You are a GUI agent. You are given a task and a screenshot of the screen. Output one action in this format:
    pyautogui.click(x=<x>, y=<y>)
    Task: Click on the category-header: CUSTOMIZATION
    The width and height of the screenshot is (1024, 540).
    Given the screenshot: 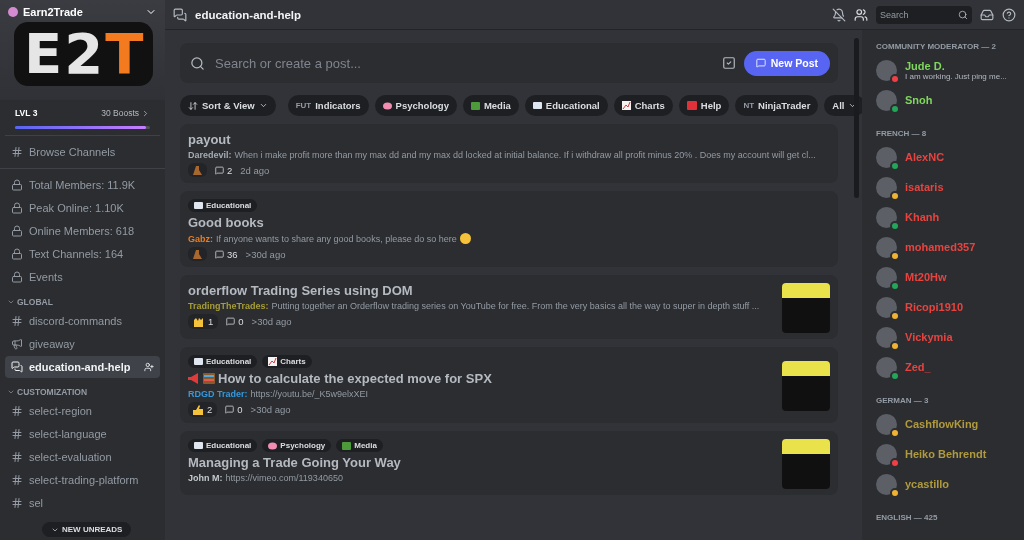 What is the action you would take?
    pyautogui.click(x=82, y=389)
    